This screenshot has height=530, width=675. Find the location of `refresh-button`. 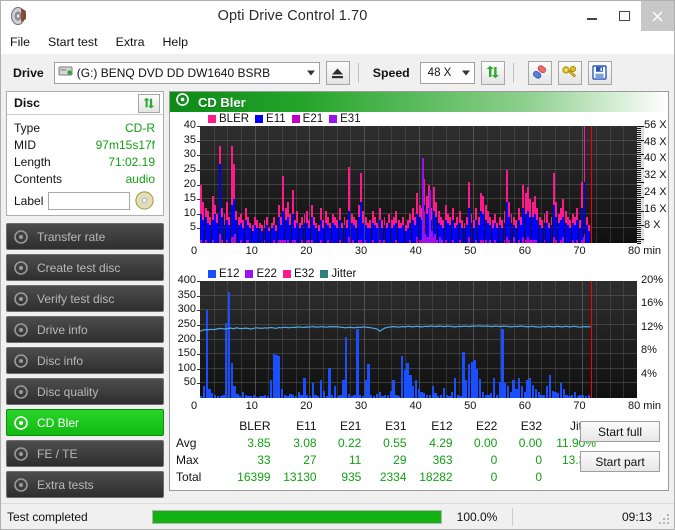

refresh-button is located at coordinates (492, 72).